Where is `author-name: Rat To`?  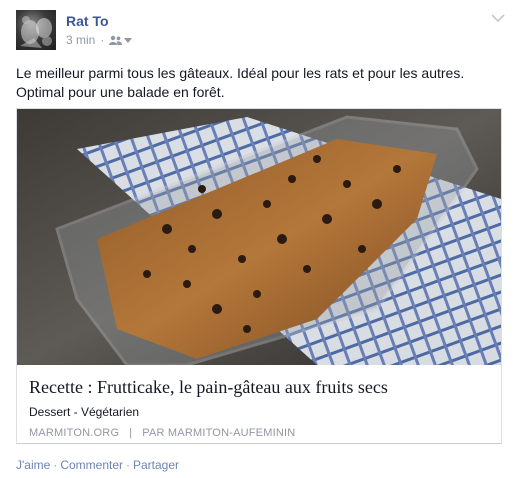
author-name: Rat To is located at coordinates (87, 21).